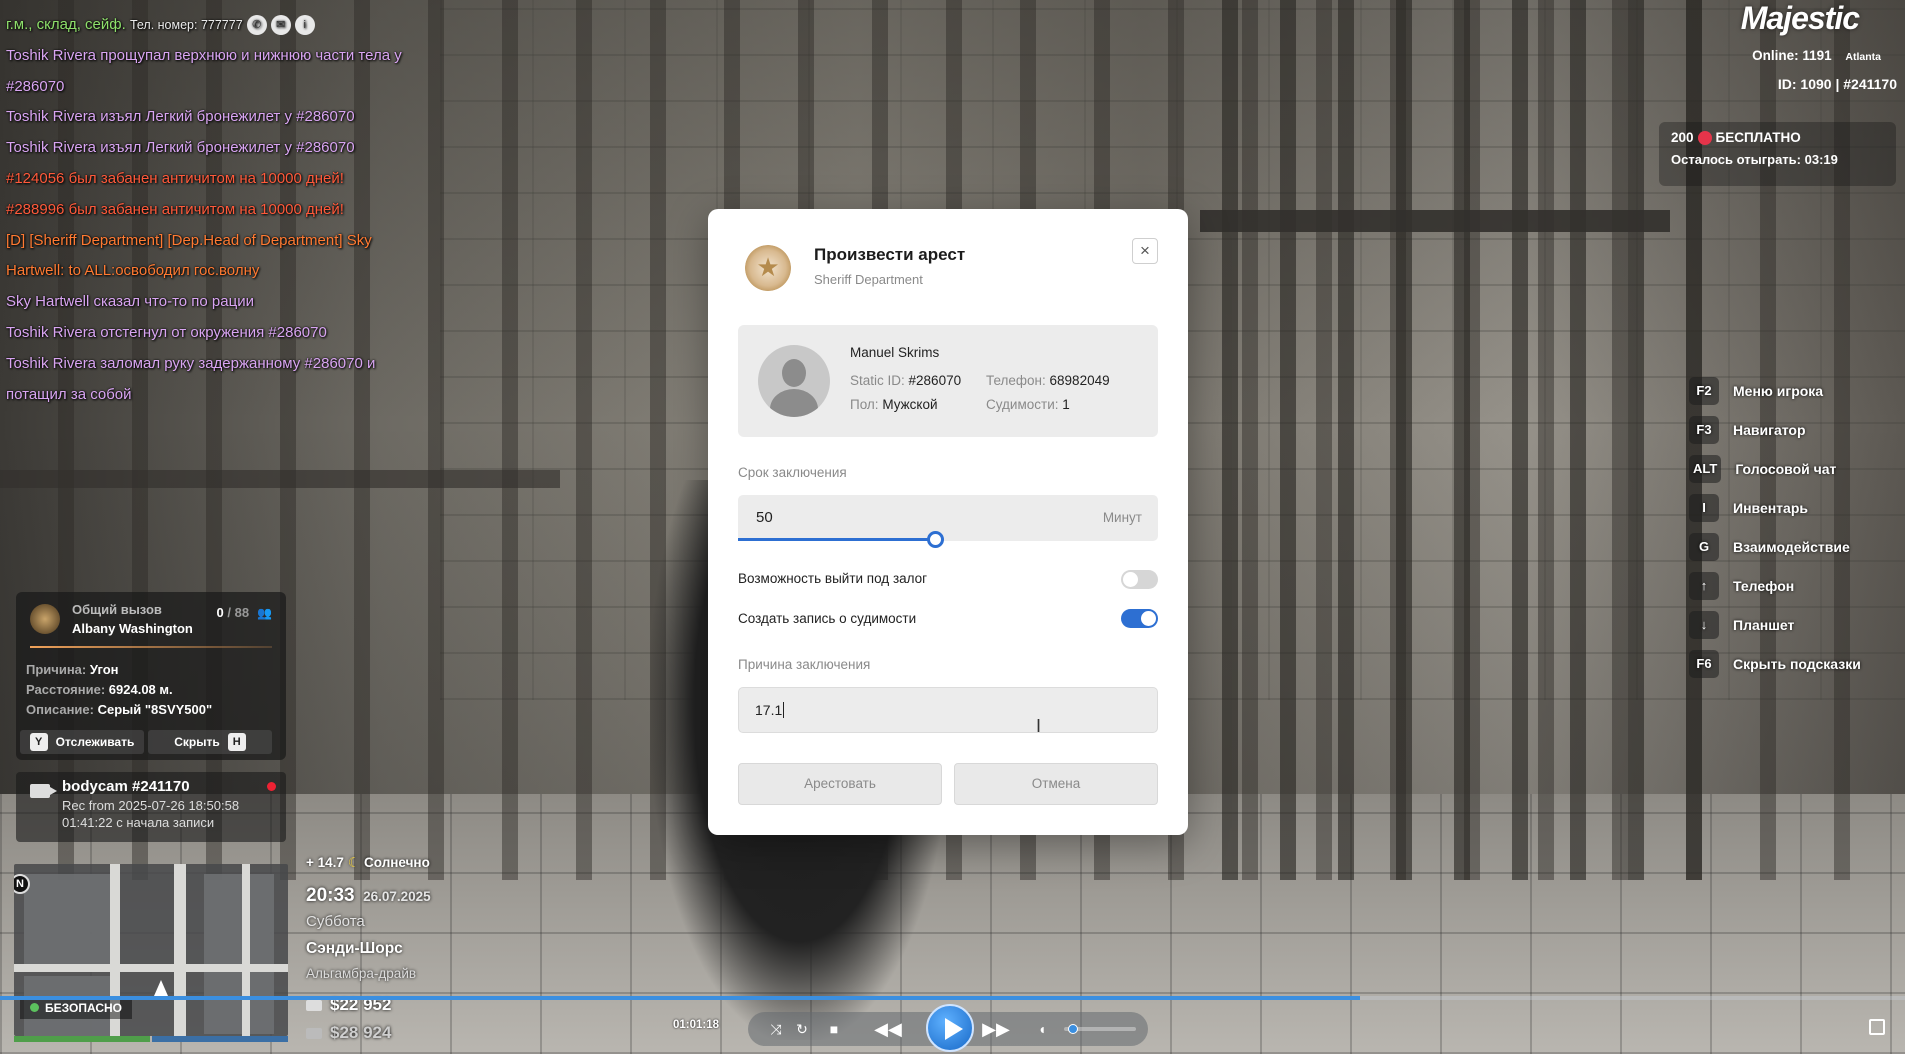 The height and width of the screenshot is (1054, 1905). Describe the element at coordinates (186, 25) in the screenshot. I see `phone-number-meta: Тел. номер: 777777` at that location.